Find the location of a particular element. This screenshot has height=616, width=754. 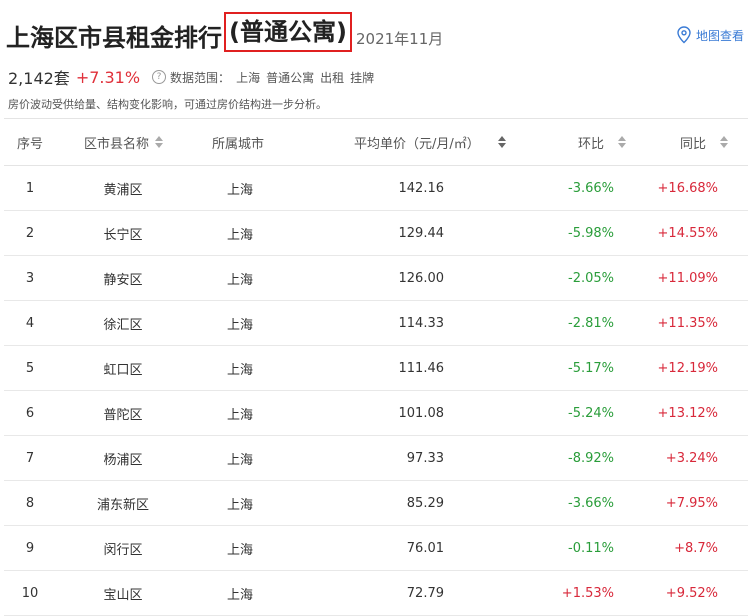

table-row: 8 浦东新区 上海 85.29 -3.66% +7.95% is located at coordinates (376, 503).